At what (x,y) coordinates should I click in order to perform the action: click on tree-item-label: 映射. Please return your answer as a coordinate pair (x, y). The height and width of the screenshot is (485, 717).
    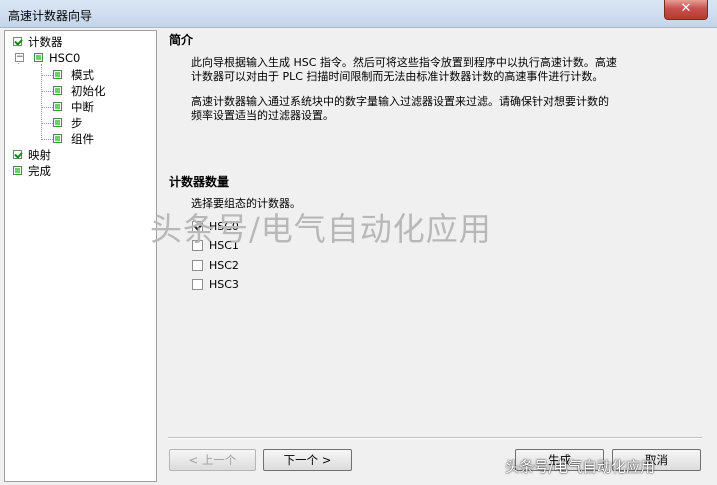
    Looking at the image, I should click on (39, 155).